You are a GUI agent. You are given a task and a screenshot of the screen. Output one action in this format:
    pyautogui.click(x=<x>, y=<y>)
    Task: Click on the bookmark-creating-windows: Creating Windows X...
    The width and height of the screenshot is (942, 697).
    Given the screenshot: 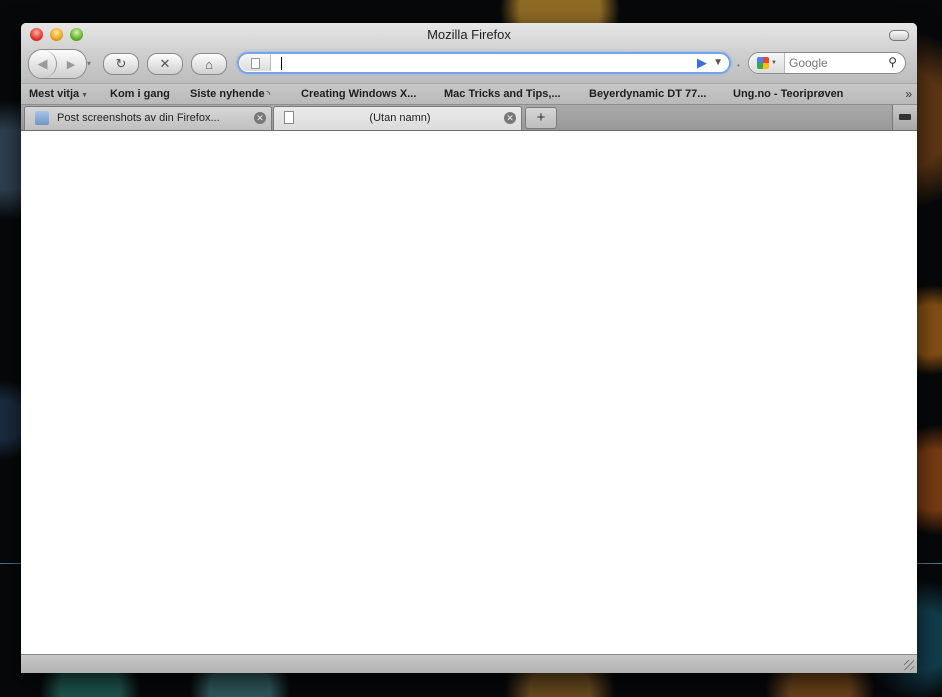 What is the action you would take?
    pyautogui.click(x=358, y=94)
    